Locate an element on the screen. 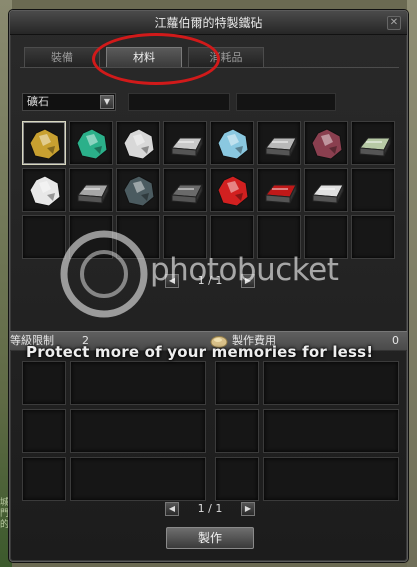  aquamarine-ore-icon is located at coordinates (233, 144).